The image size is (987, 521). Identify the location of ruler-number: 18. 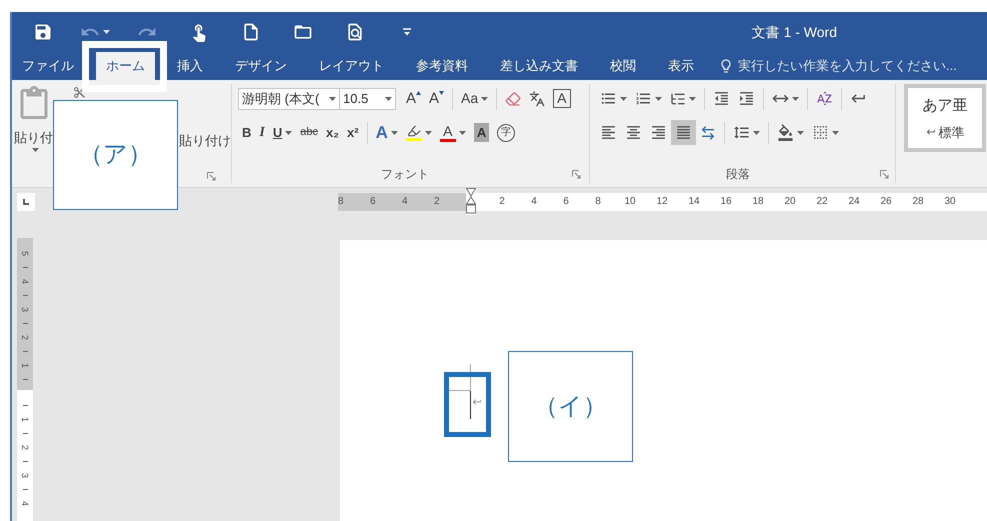
(758, 202).